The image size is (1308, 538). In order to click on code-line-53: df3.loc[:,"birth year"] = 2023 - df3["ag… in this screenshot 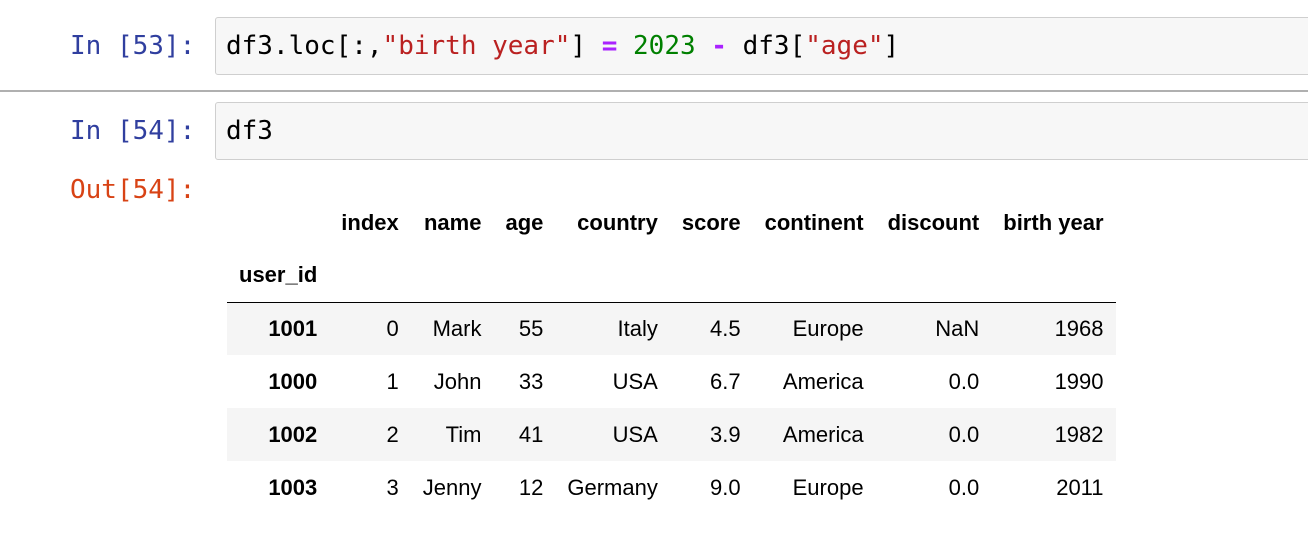, I will do `click(562, 46)`.